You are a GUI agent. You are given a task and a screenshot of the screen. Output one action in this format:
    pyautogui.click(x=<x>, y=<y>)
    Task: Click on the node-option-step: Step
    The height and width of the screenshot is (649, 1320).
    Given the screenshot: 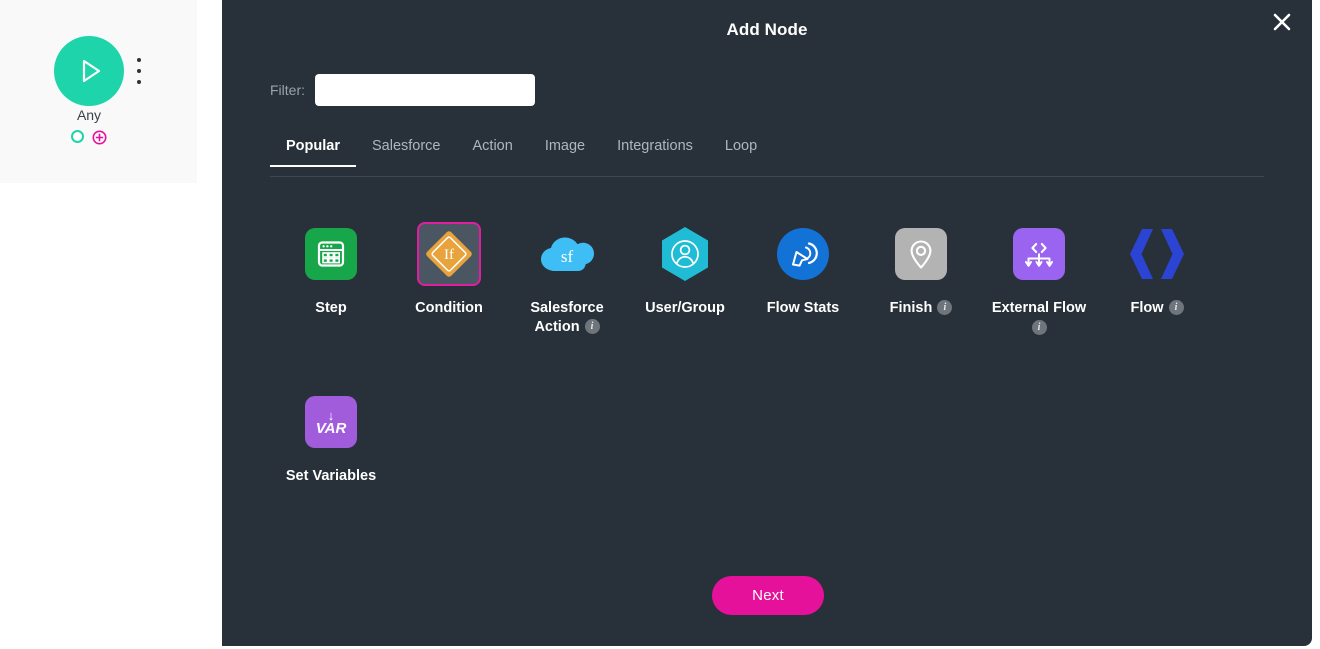 What is the action you would take?
    pyautogui.click(x=331, y=272)
    